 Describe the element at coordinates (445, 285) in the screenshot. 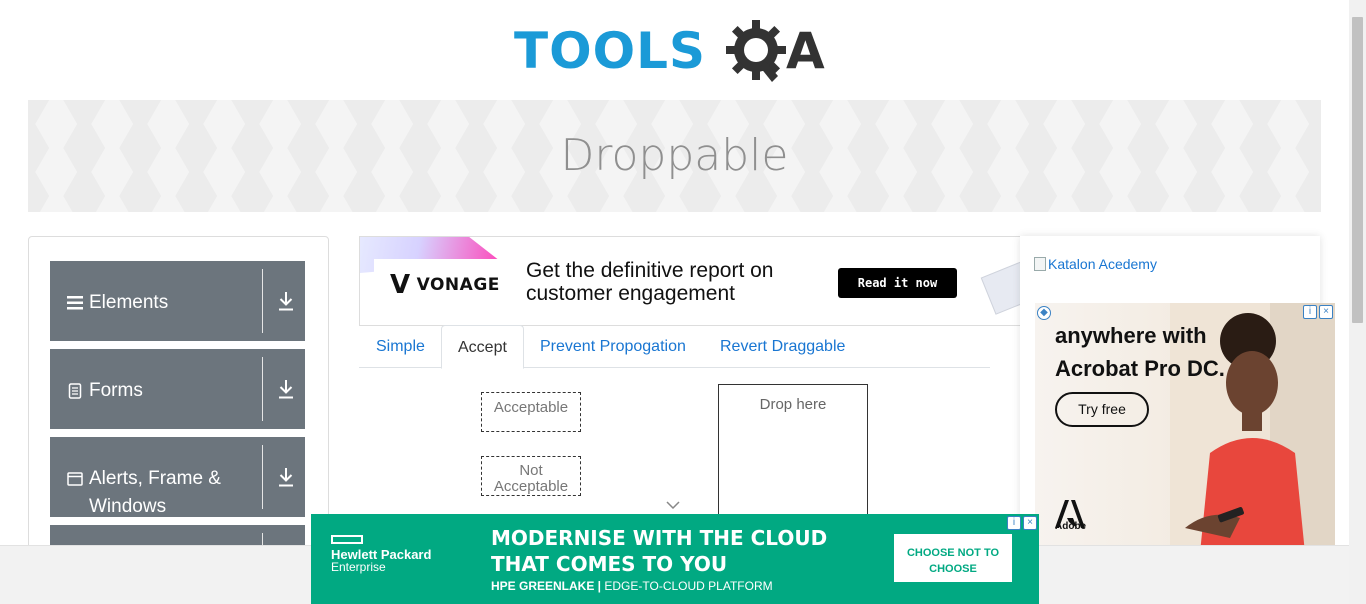

I see `vonage-logo: V VONAGE` at that location.